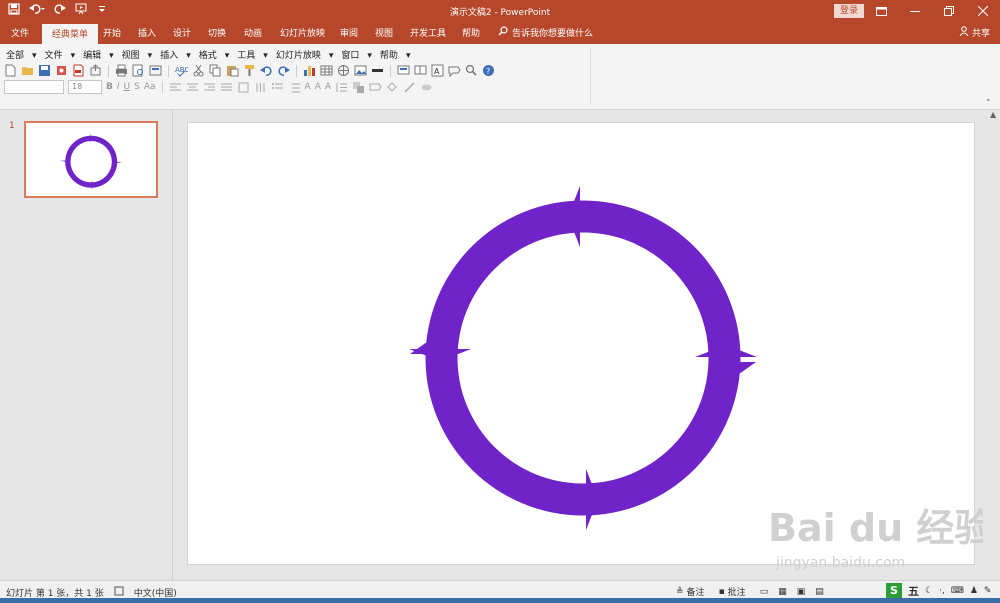 Image resolution: width=1000 pixels, height=603 pixels. Describe the element at coordinates (328, 87) in the screenshot. I see `shrink-font-button: A` at that location.